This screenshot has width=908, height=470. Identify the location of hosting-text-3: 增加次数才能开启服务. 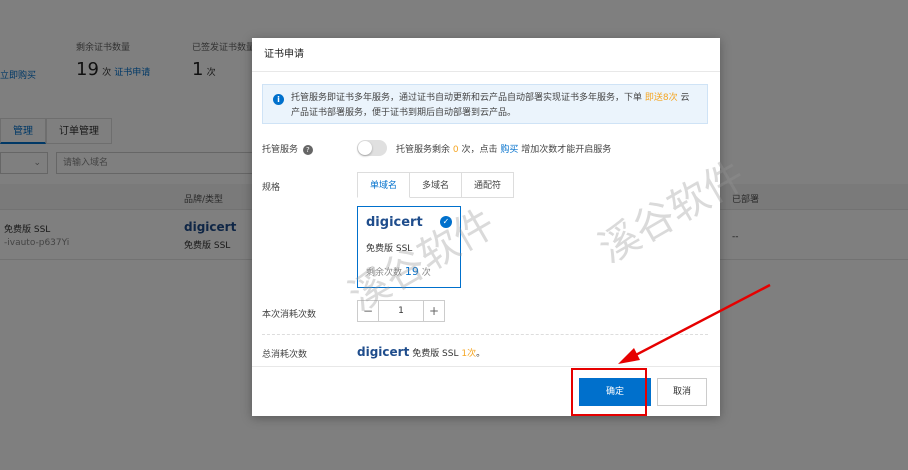
(565, 150).